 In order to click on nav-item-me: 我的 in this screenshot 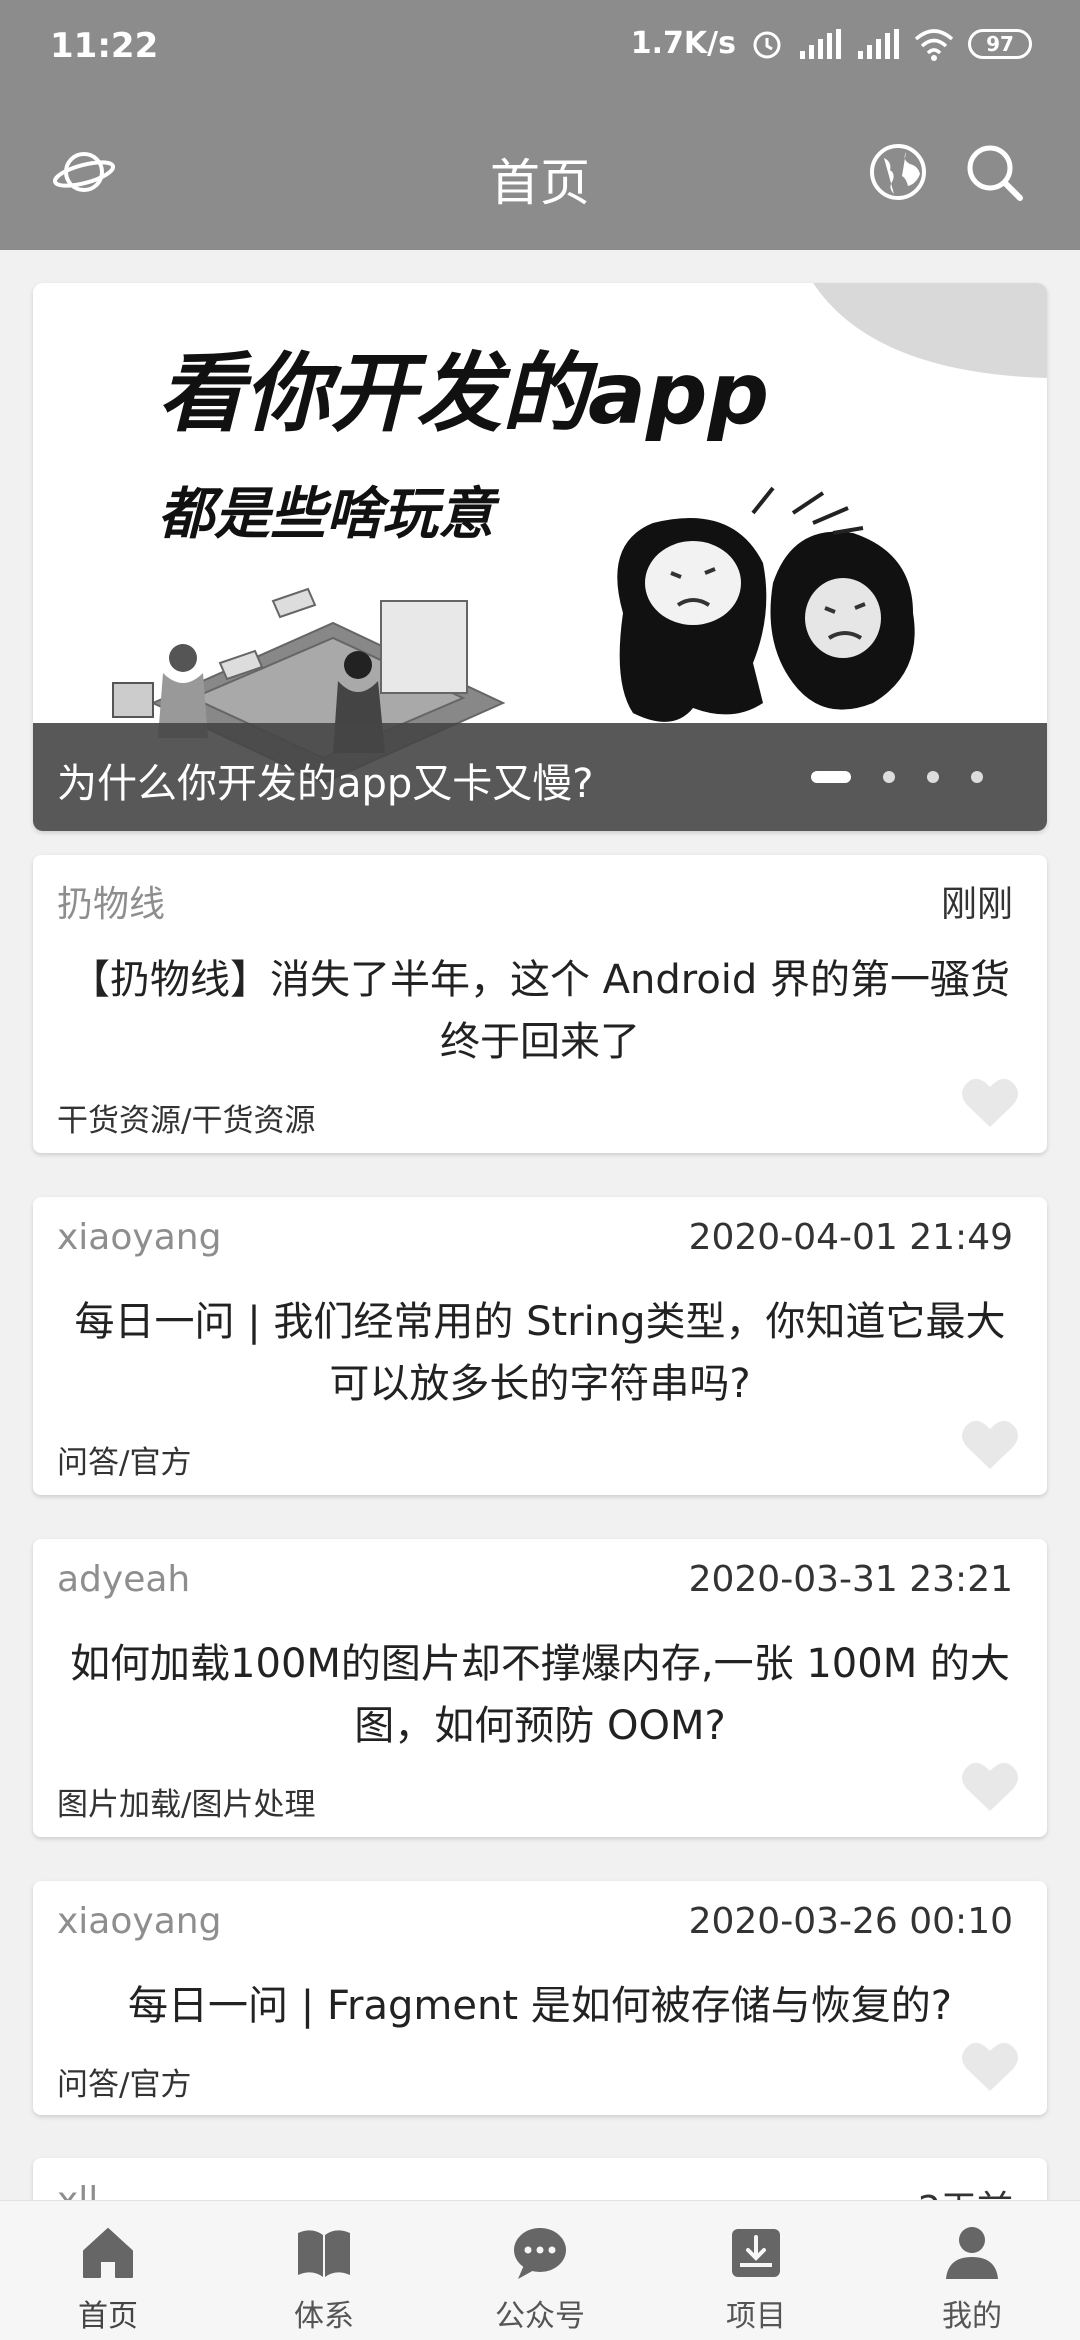, I will do `click(972, 2270)`.